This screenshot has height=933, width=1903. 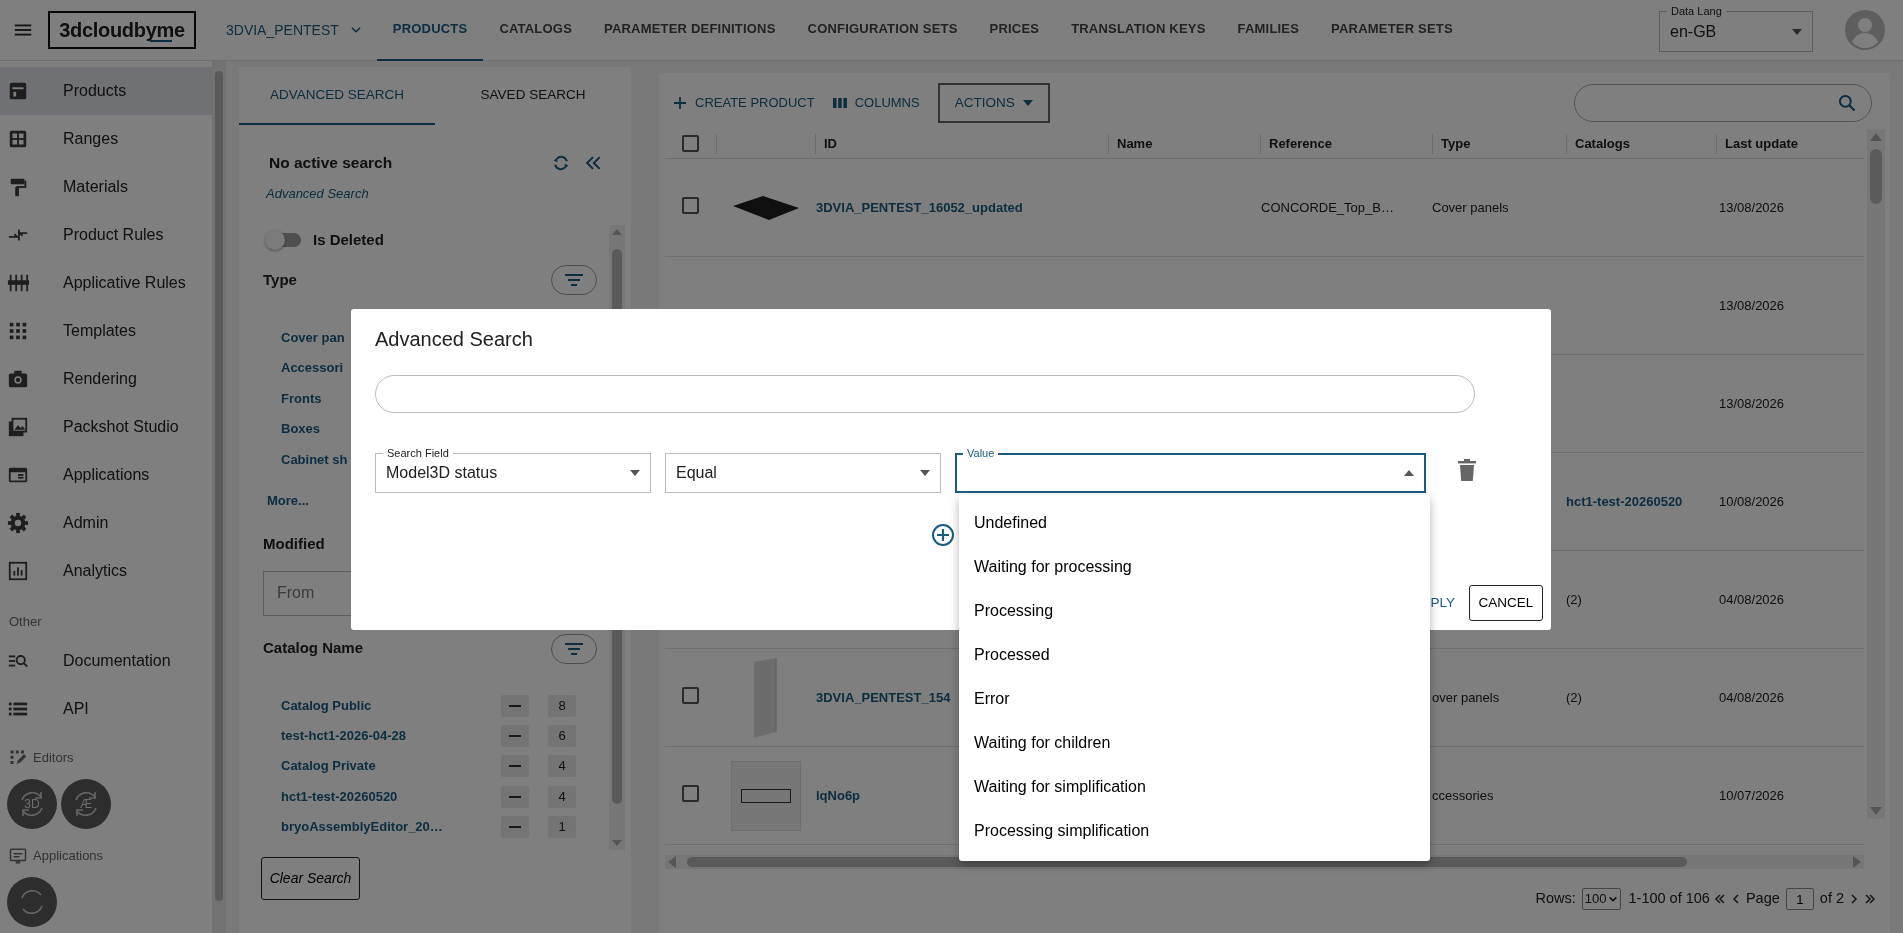 I want to click on sidebar-item: Applications, so click(x=106, y=475).